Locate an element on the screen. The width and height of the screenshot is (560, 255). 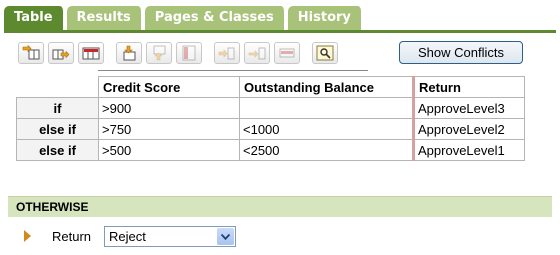
move-column-right-button is located at coordinates (257, 53).